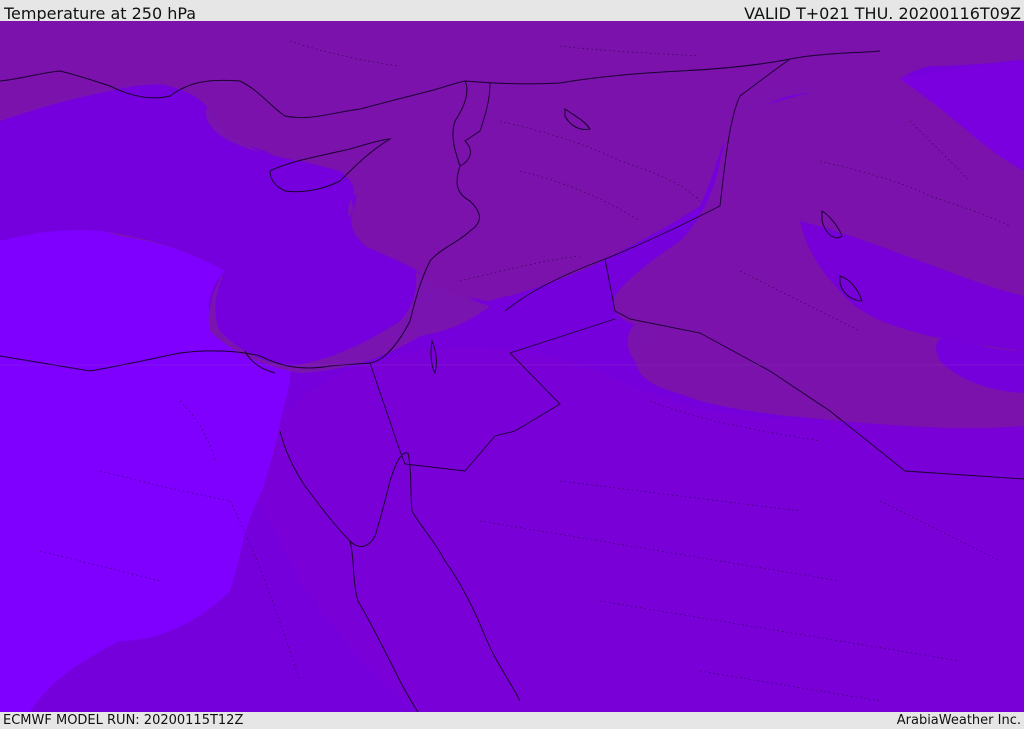 The image size is (1024, 729). What do you see at coordinates (958, 720) in the screenshot?
I see `provider-label: ArabiaWeather Inc.` at bounding box center [958, 720].